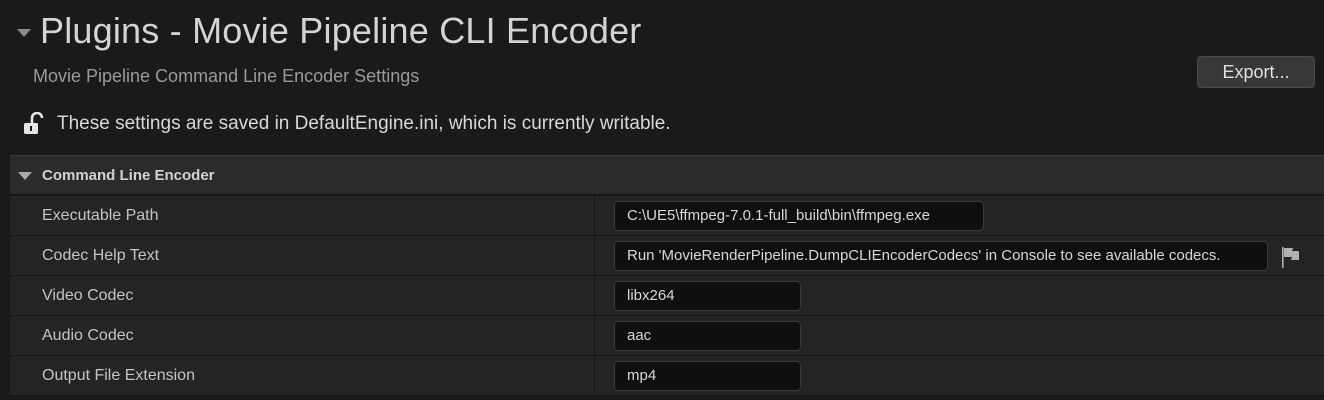 Image resolution: width=1324 pixels, height=400 pixels. What do you see at coordinates (707, 376) in the screenshot?
I see `output-file-extension-field: mp4` at bounding box center [707, 376].